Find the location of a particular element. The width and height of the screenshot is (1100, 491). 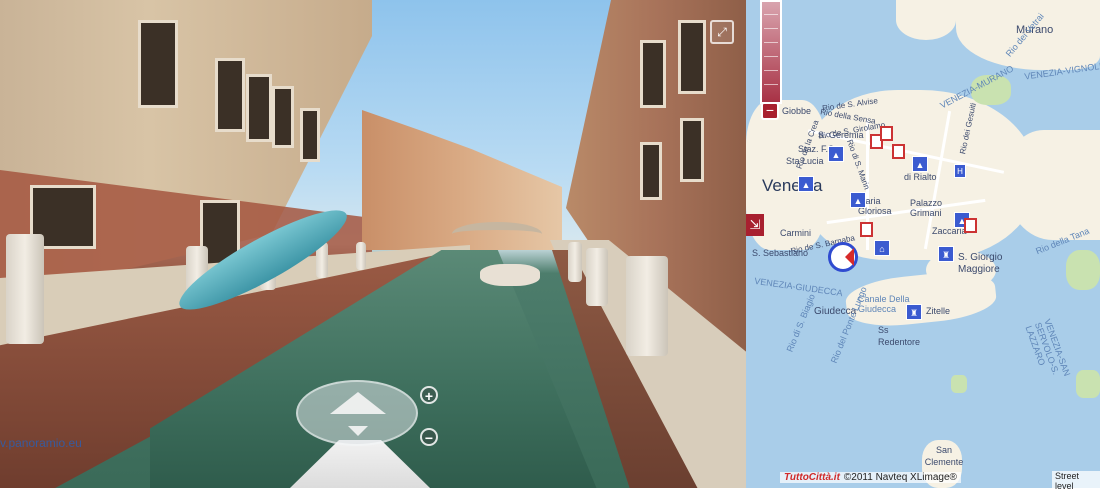

northern-island is located at coordinates (926, 20).